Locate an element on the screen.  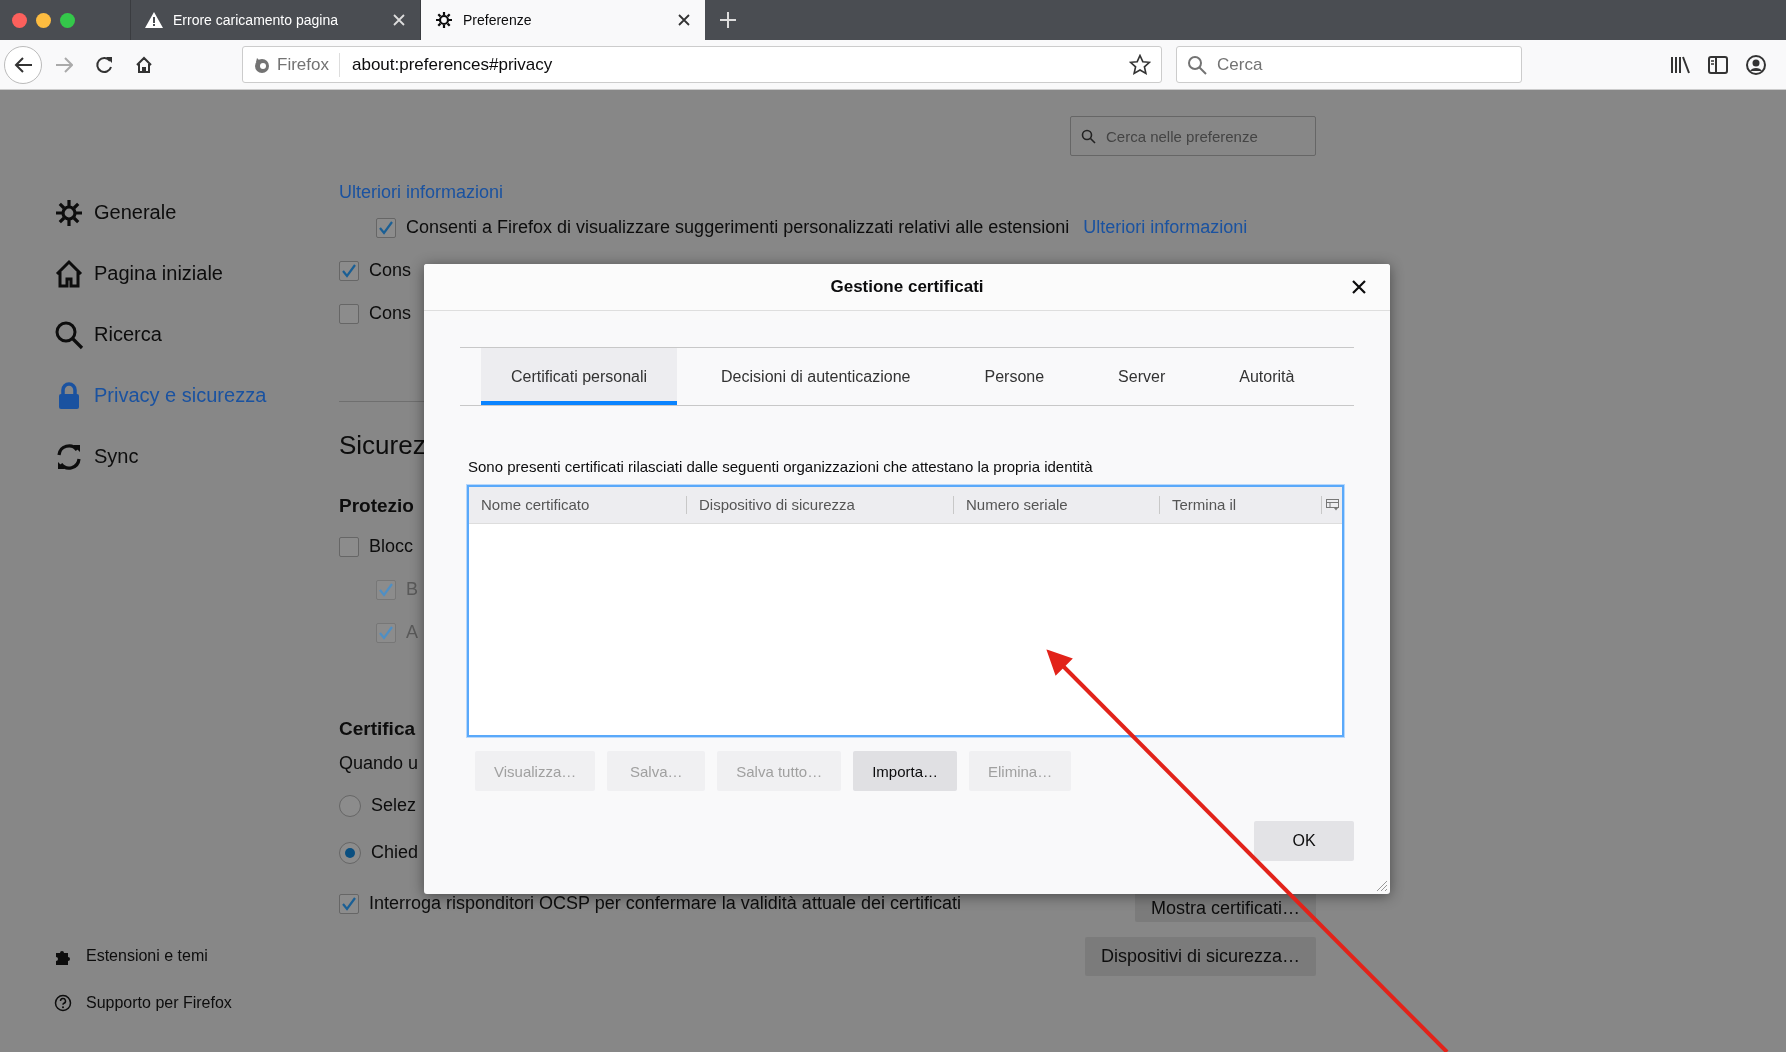
back-button is located at coordinates (23, 64).